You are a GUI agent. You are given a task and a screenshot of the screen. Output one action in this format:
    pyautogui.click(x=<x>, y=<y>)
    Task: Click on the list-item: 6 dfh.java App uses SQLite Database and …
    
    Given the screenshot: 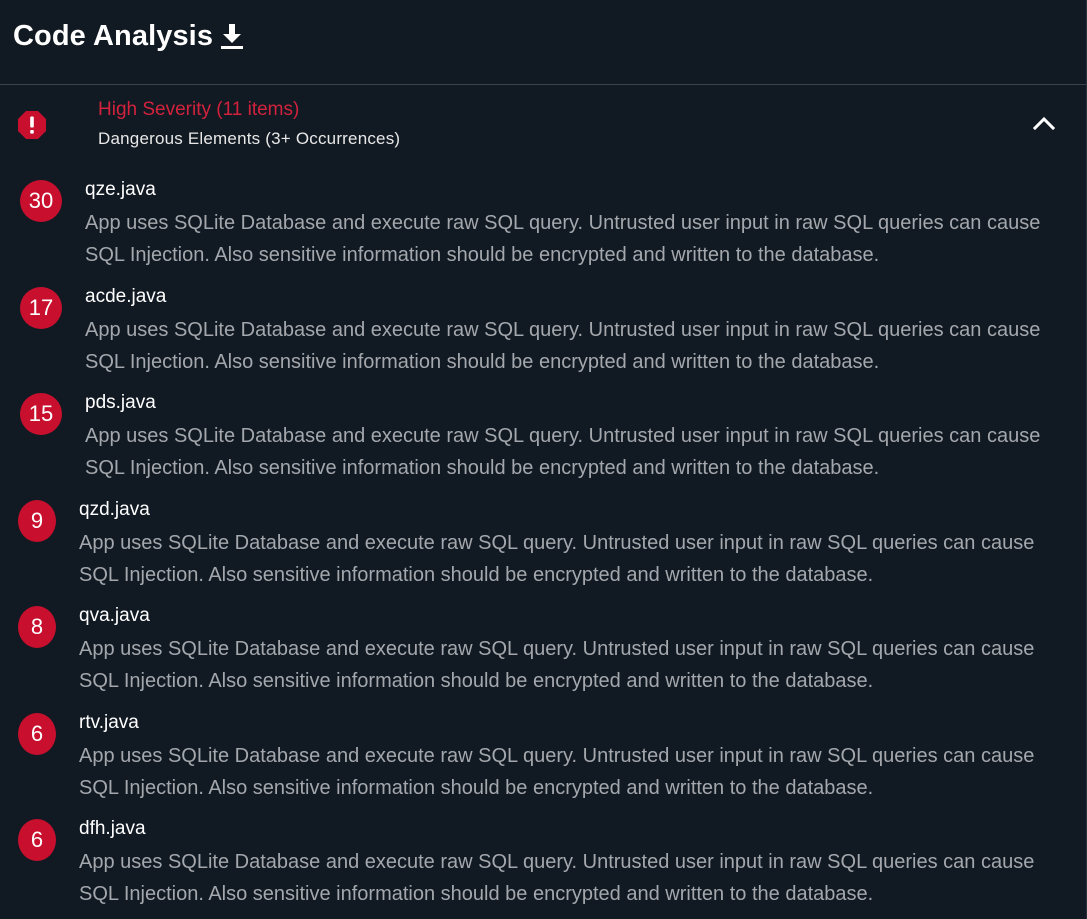 What is the action you would take?
    pyautogui.click(x=543, y=852)
    